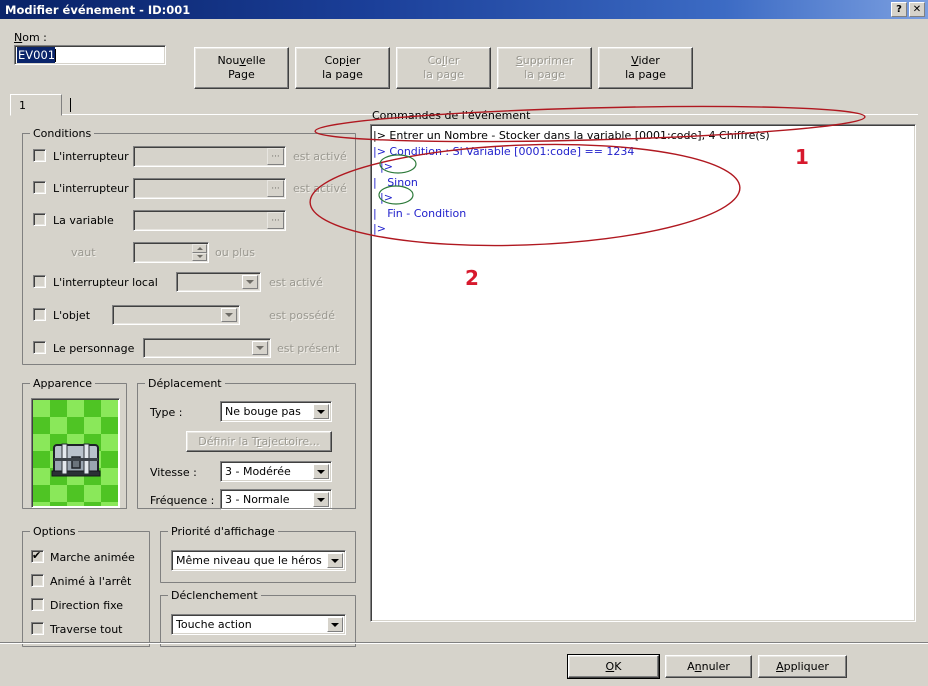  What do you see at coordinates (308, 348) in the screenshot?
I see `condition-personnage-suffix: est présent` at bounding box center [308, 348].